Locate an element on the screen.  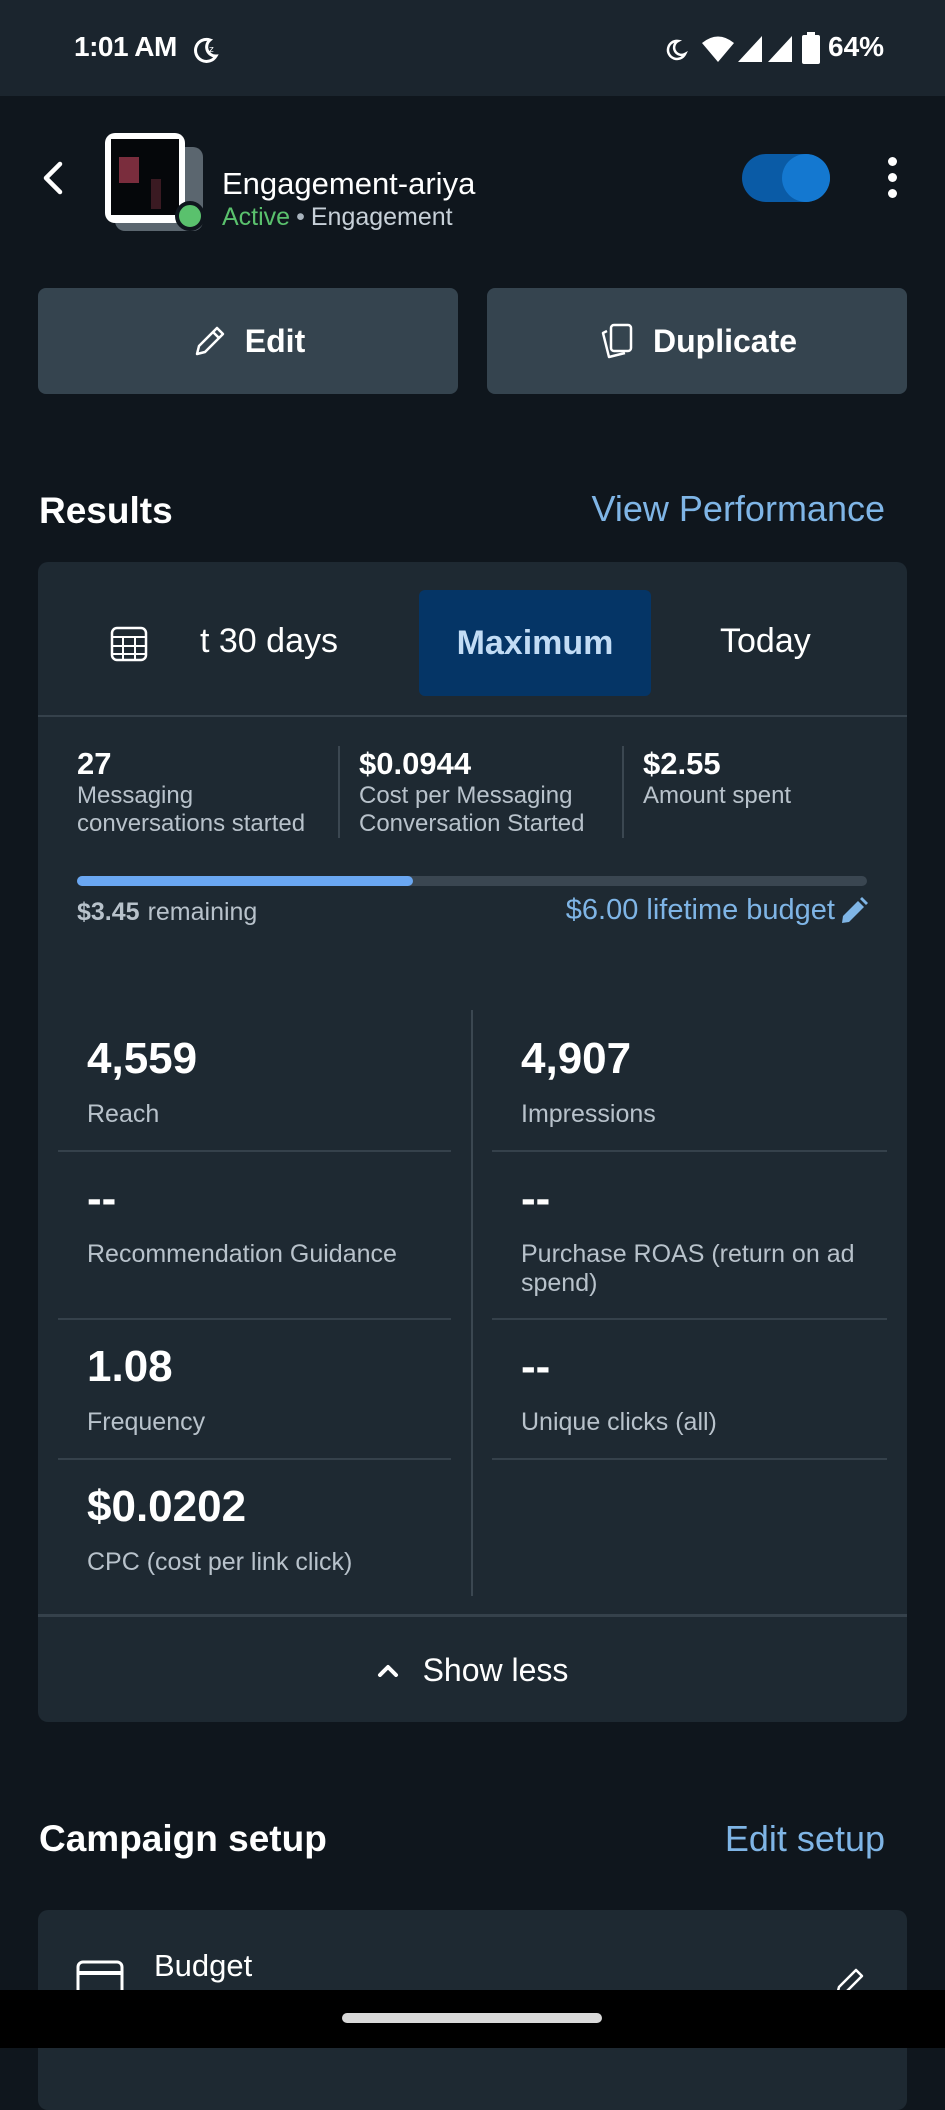
battery-percent: 64% is located at coordinates (856, 46).